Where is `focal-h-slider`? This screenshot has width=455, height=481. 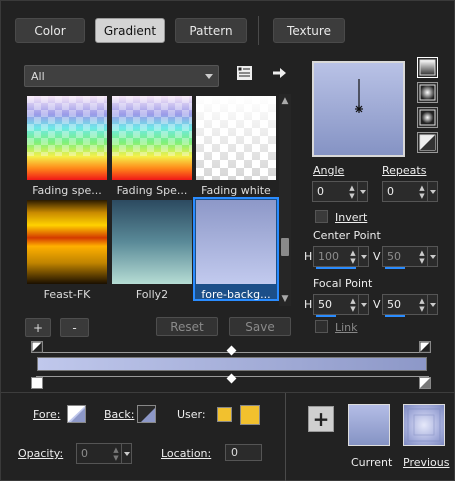
focal-h-slider is located at coordinates (326, 316).